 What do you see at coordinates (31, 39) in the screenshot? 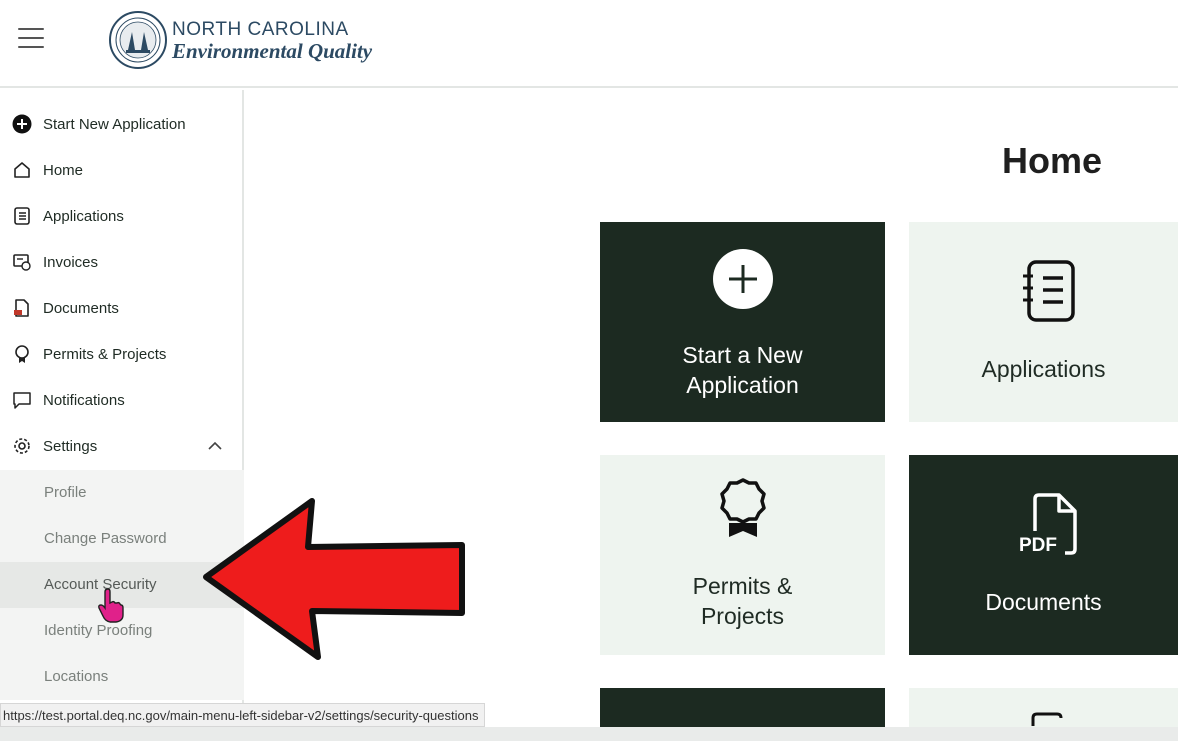
I see `hamburger-icon` at bounding box center [31, 39].